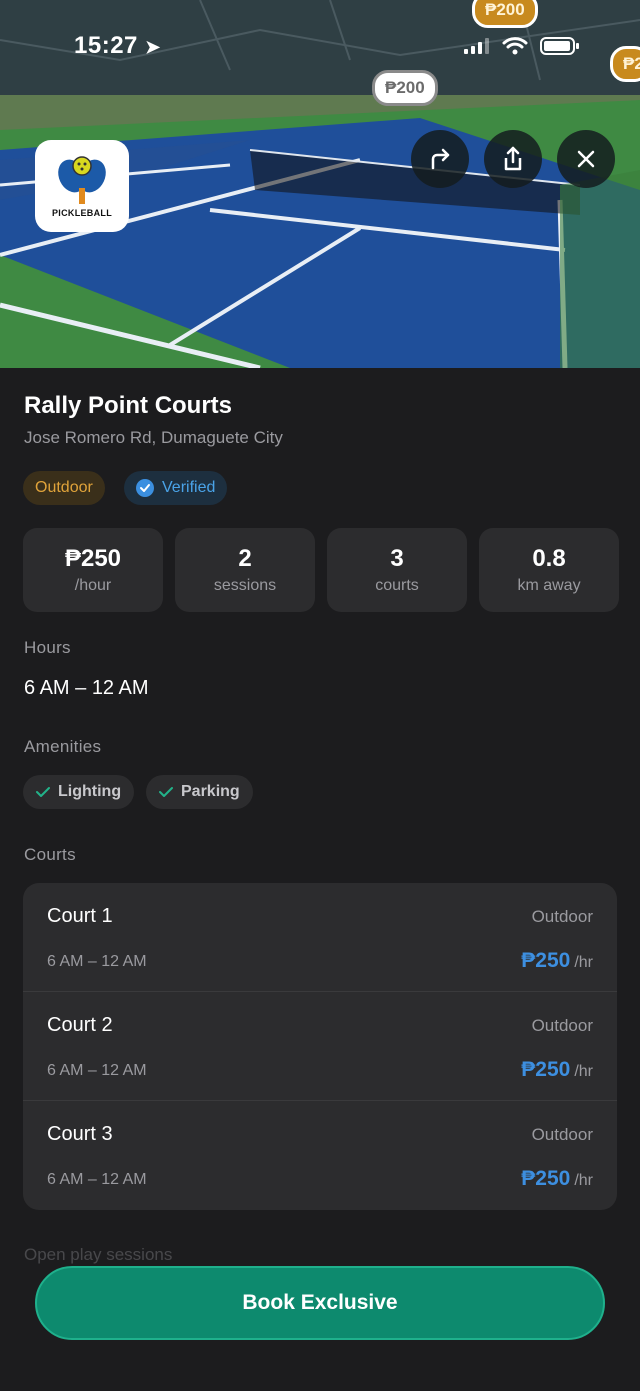 Image resolution: width=640 pixels, height=1391 pixels. I want to click on amenity-label: Parking, so click(210, 791).